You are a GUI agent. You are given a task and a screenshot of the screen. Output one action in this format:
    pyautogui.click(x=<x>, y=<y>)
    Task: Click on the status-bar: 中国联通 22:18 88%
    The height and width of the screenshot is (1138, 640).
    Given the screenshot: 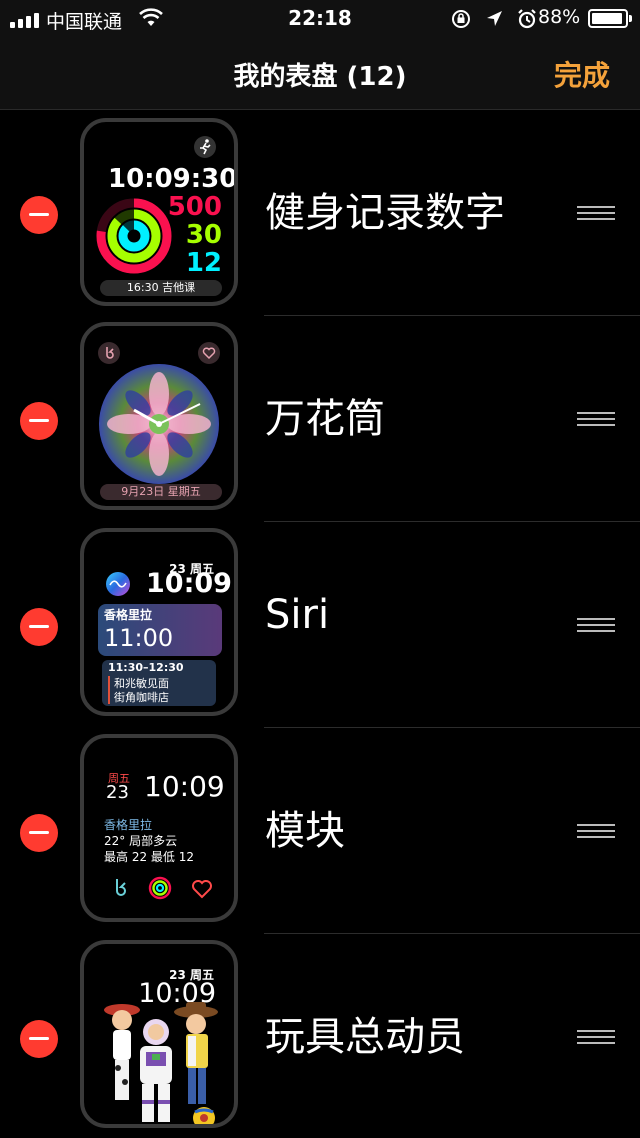 What is the action you would take?
    pyautogui.click(x=320, y=20)
    